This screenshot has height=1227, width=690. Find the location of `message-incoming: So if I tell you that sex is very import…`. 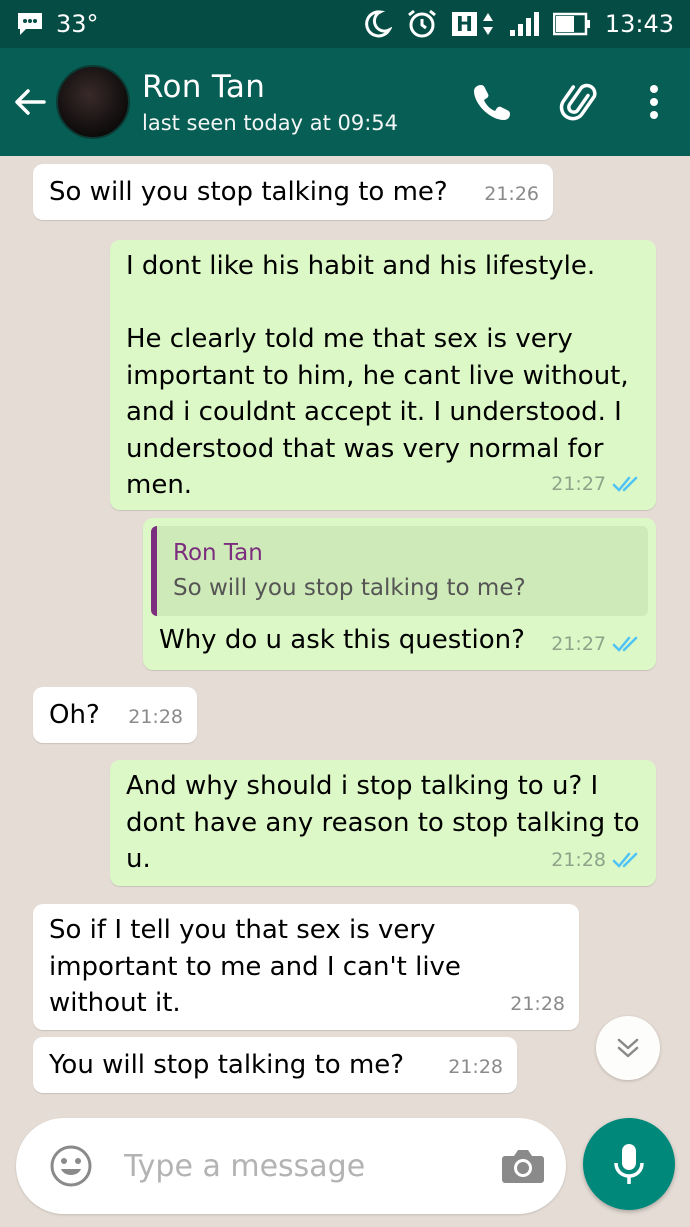

message-incoming: So if I tell you that sex is very import… is located at coordinates (306, 967).